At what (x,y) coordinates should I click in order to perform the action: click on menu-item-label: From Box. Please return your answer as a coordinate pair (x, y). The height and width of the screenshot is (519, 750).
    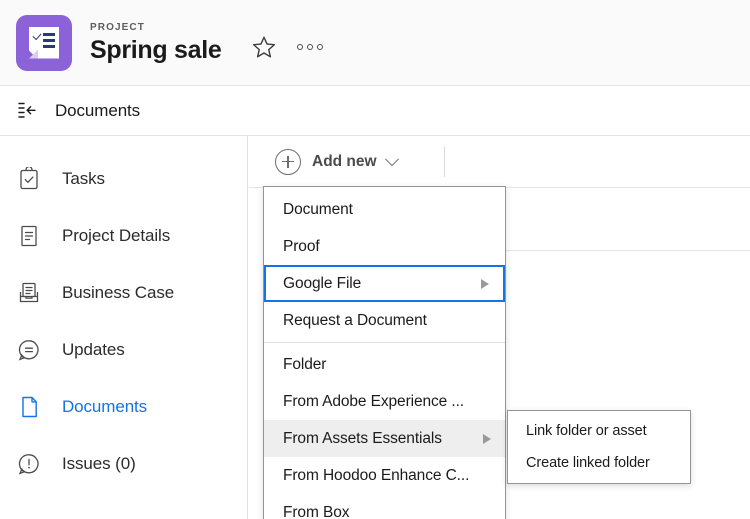
    Looking at the image, I should click on (316, 511).